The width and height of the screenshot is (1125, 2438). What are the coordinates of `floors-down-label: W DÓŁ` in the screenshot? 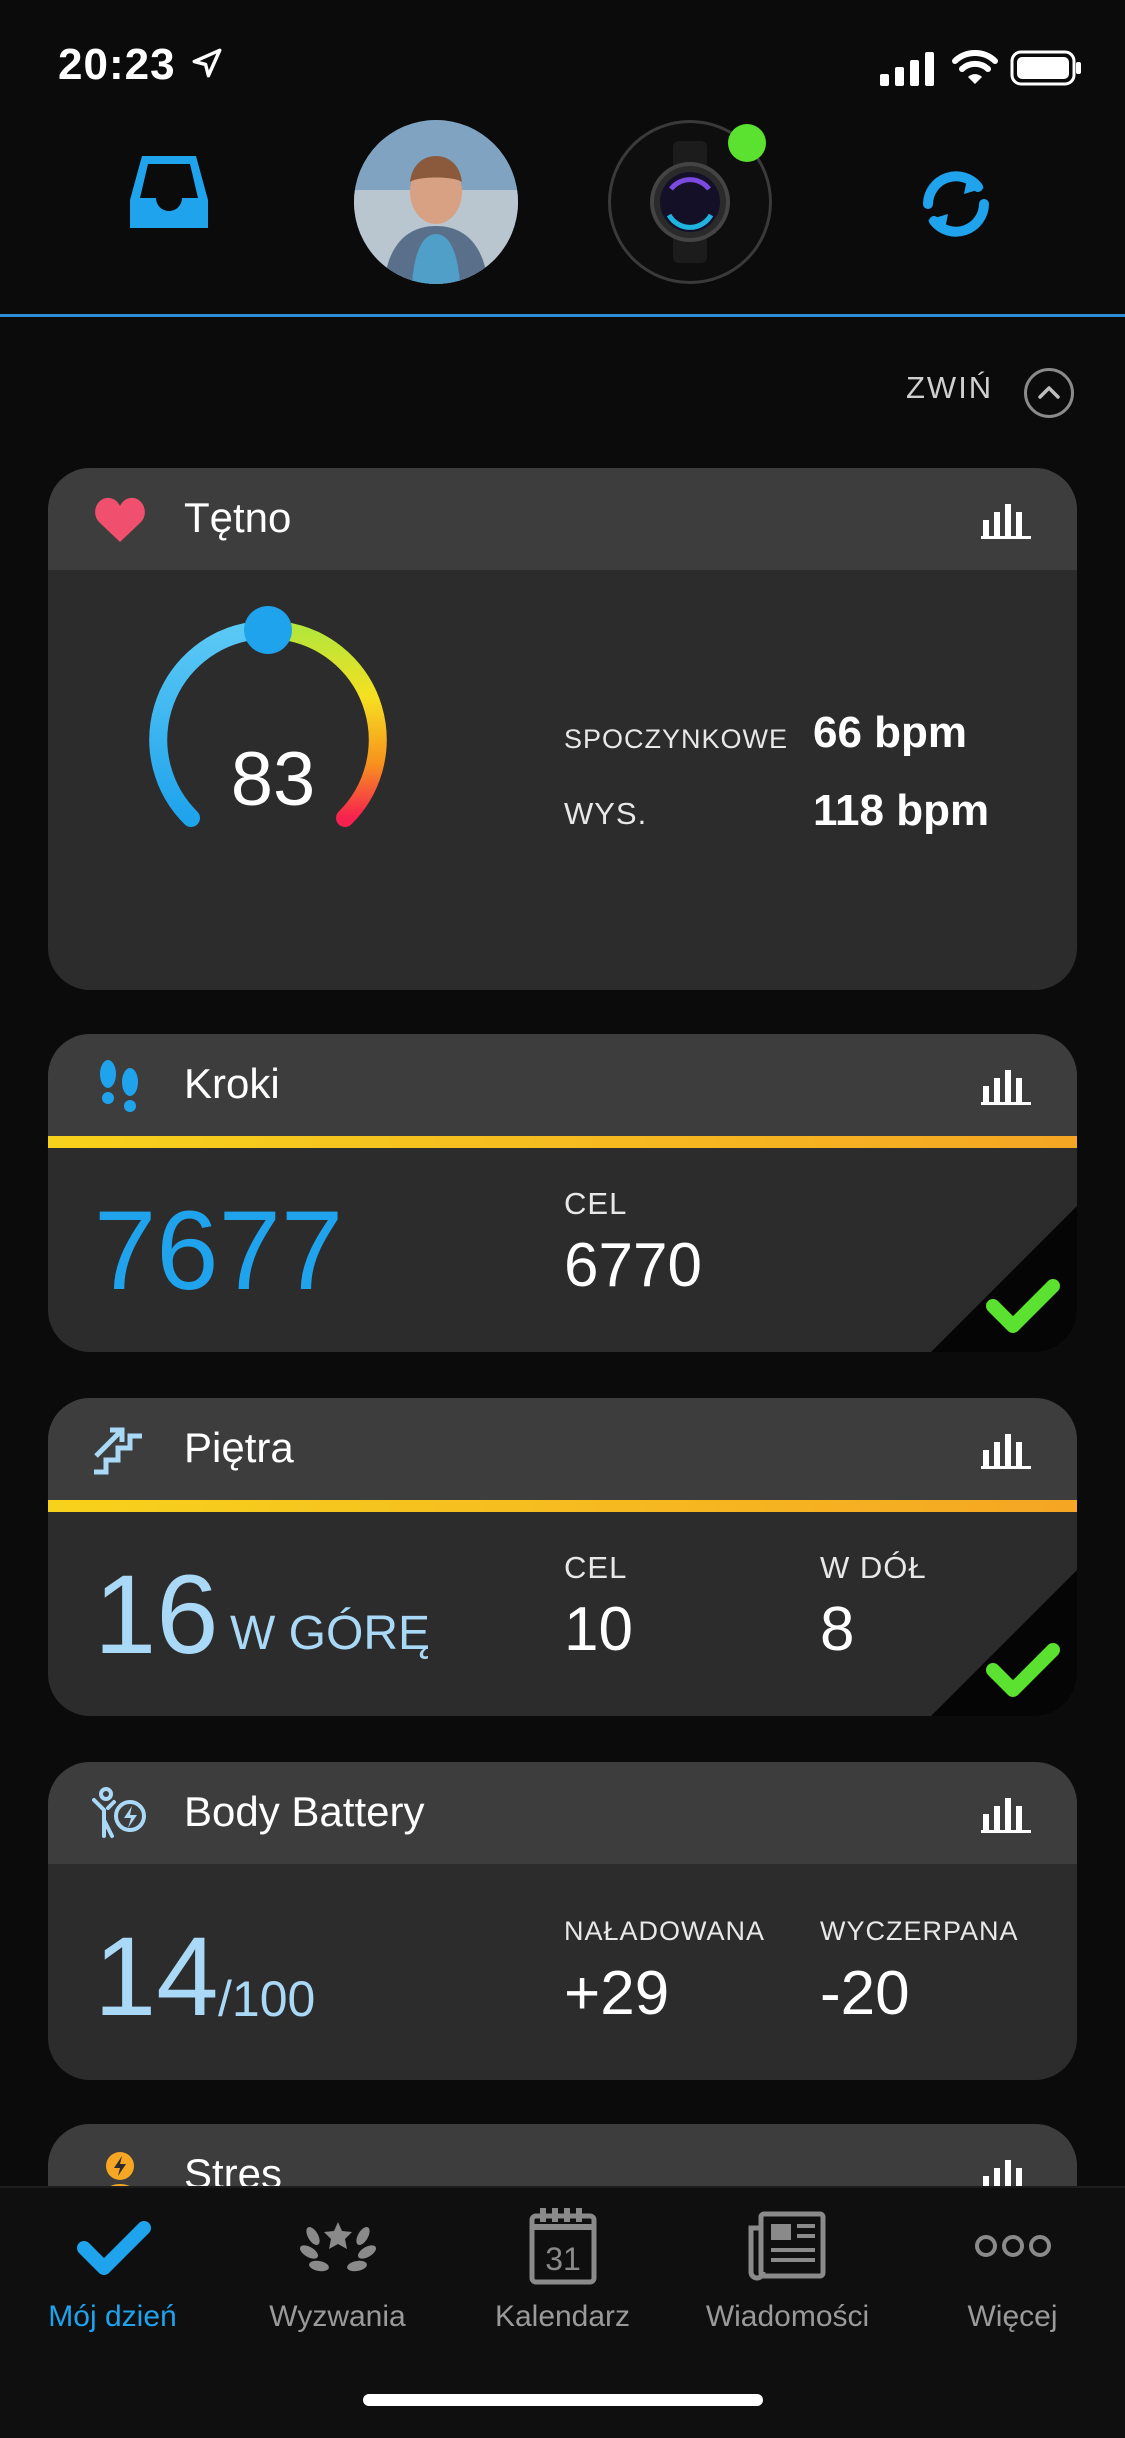 It's located at (873, 1567).